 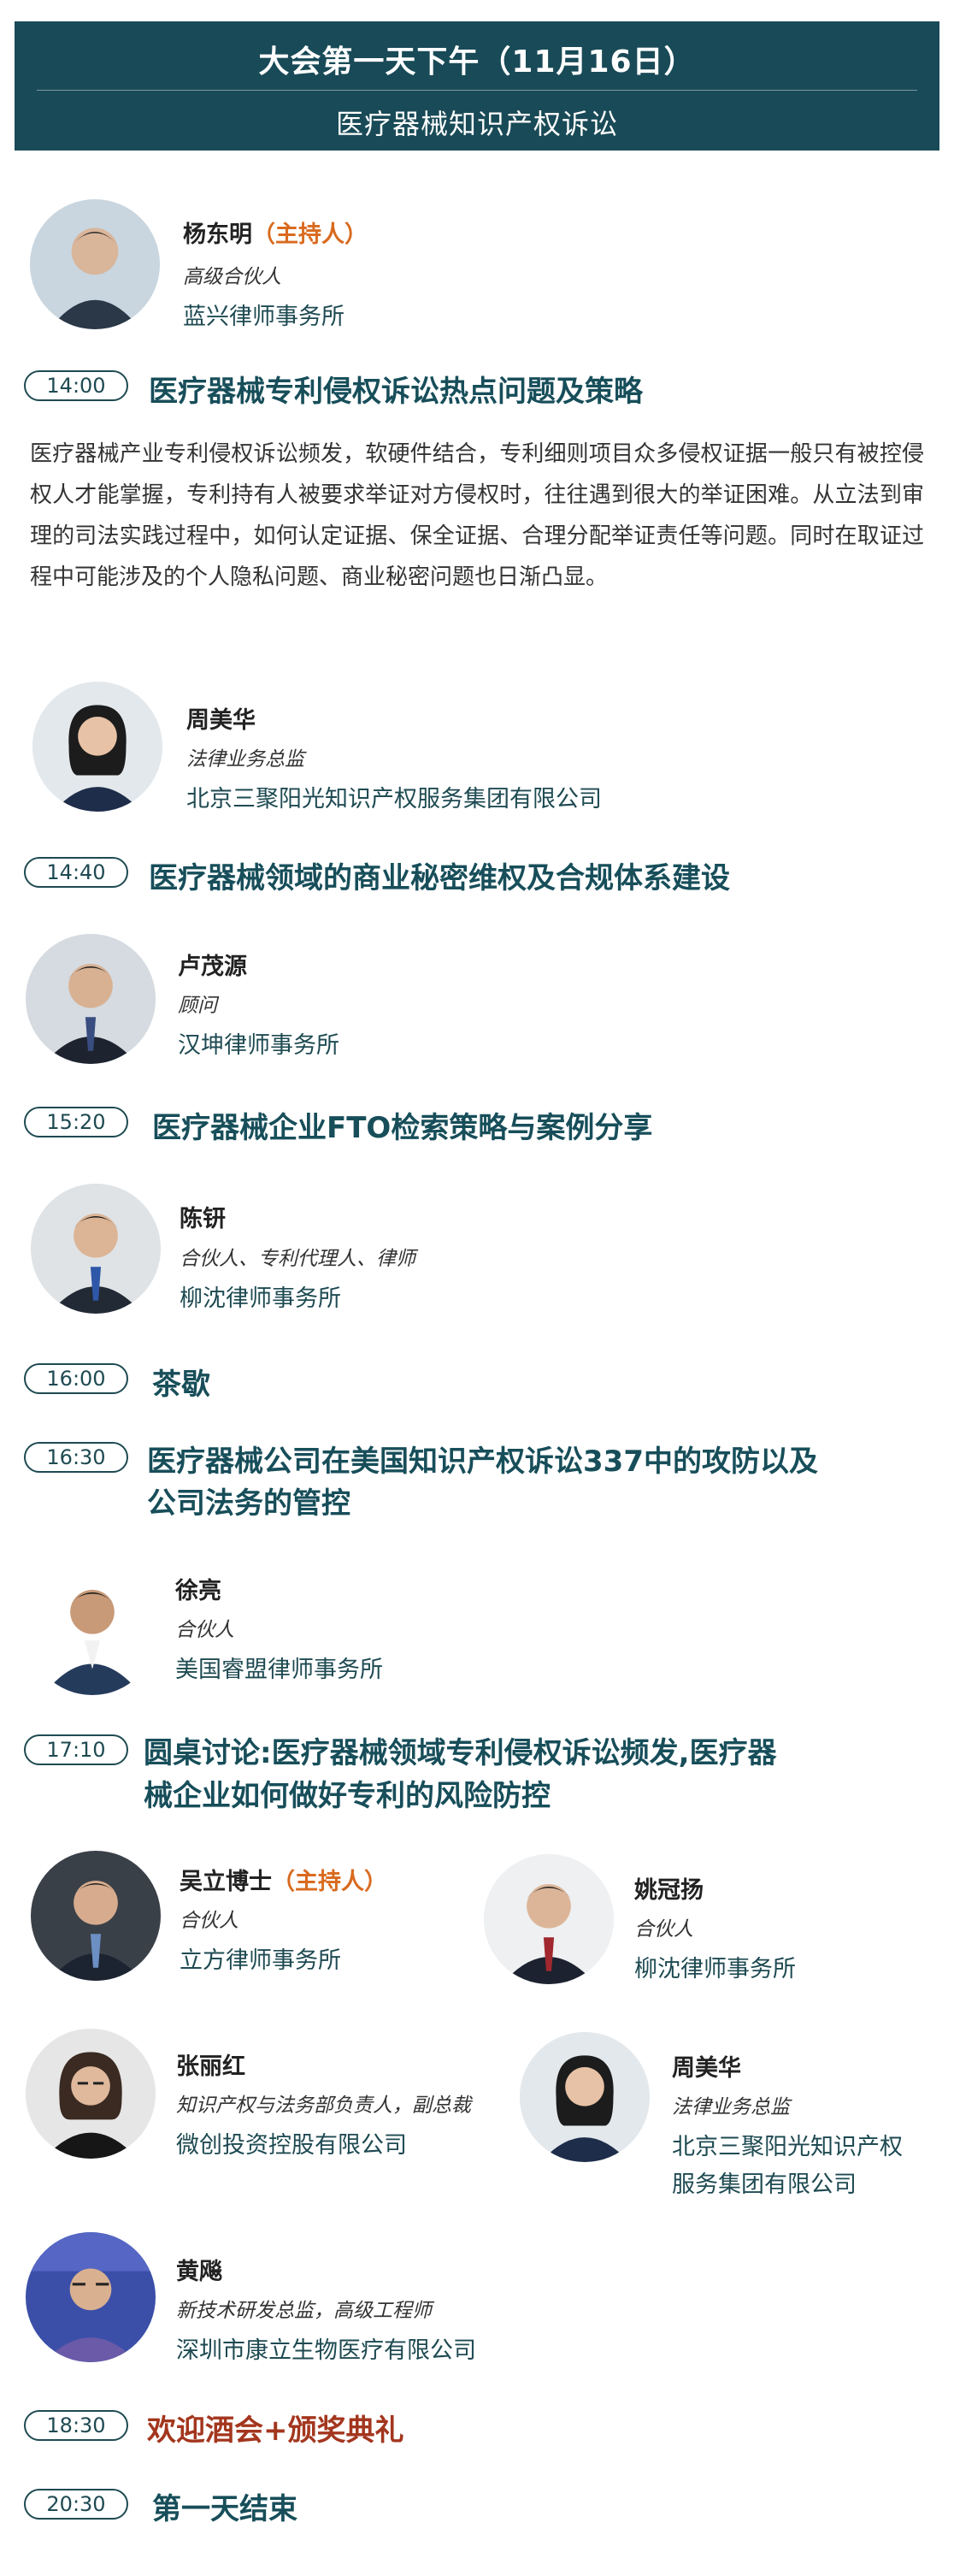 I want to click on panel-name-line: 吴立博士（主持人）, so click(x=283, y=1879).